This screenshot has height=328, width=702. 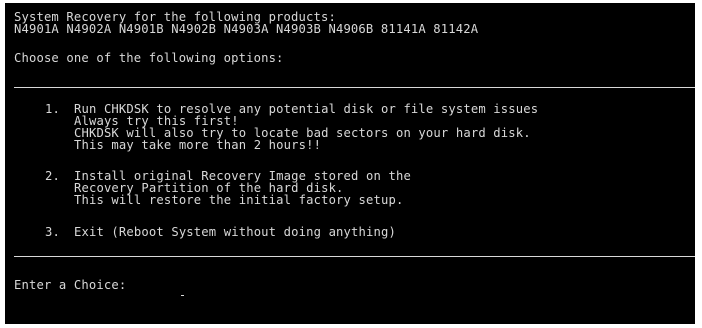 What do you see at coordinates (354, 256) in the screenshot?
I see `bottom-divider` at bounding box center [354, 256].